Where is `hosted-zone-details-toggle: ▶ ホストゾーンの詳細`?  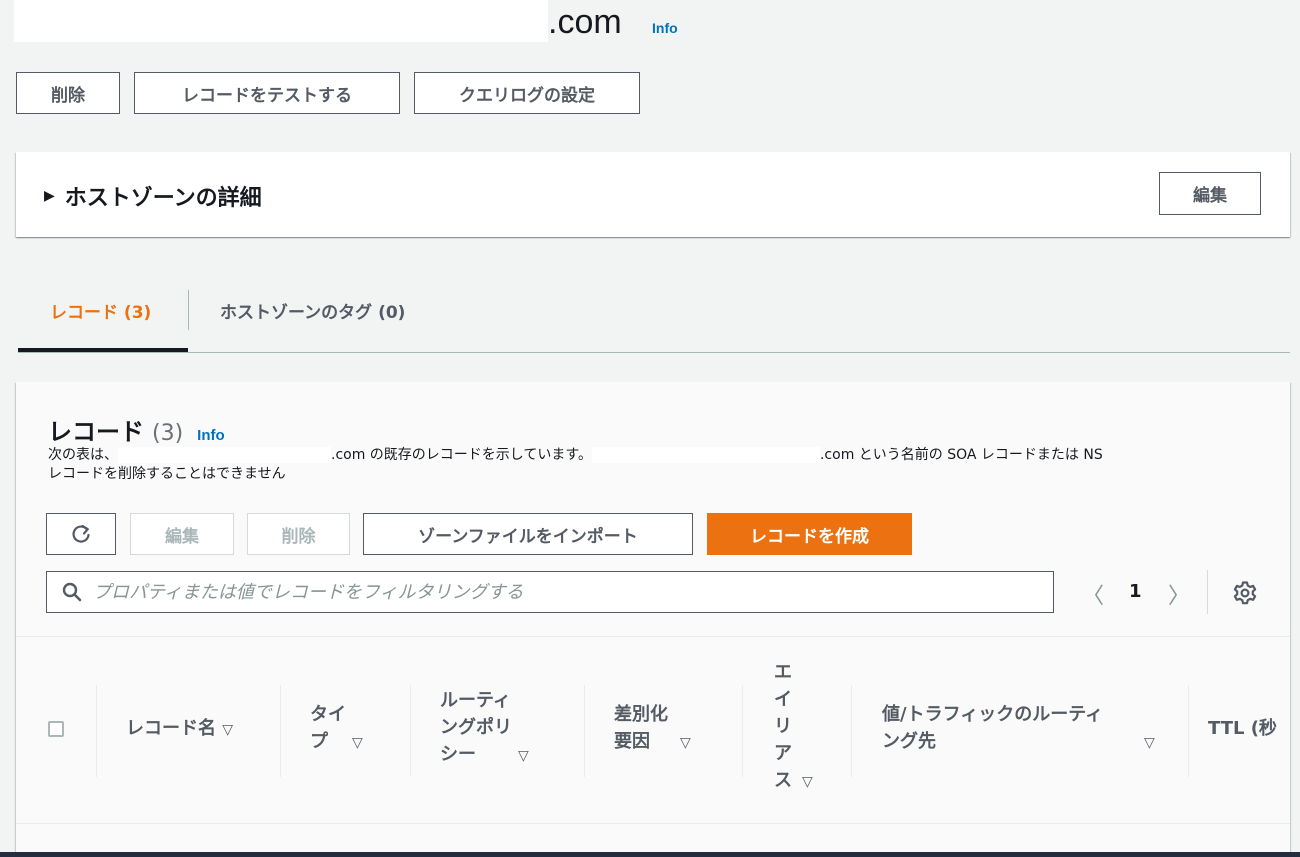
hosted-zone-details-toggle: ▶ ホストゾーンの詳細 is located at coordinates (153, 196).